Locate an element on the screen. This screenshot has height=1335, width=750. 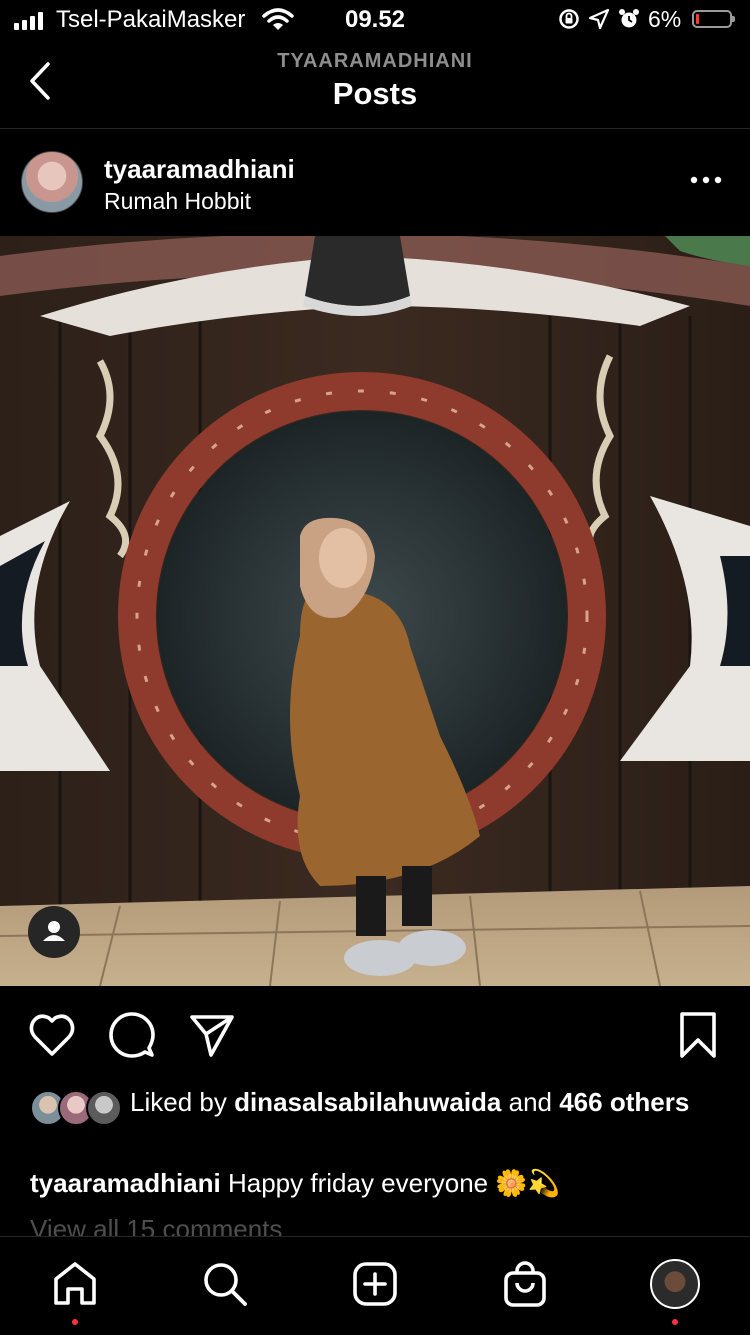
profile-tab-avatar is located at coordinates (675, 1284).